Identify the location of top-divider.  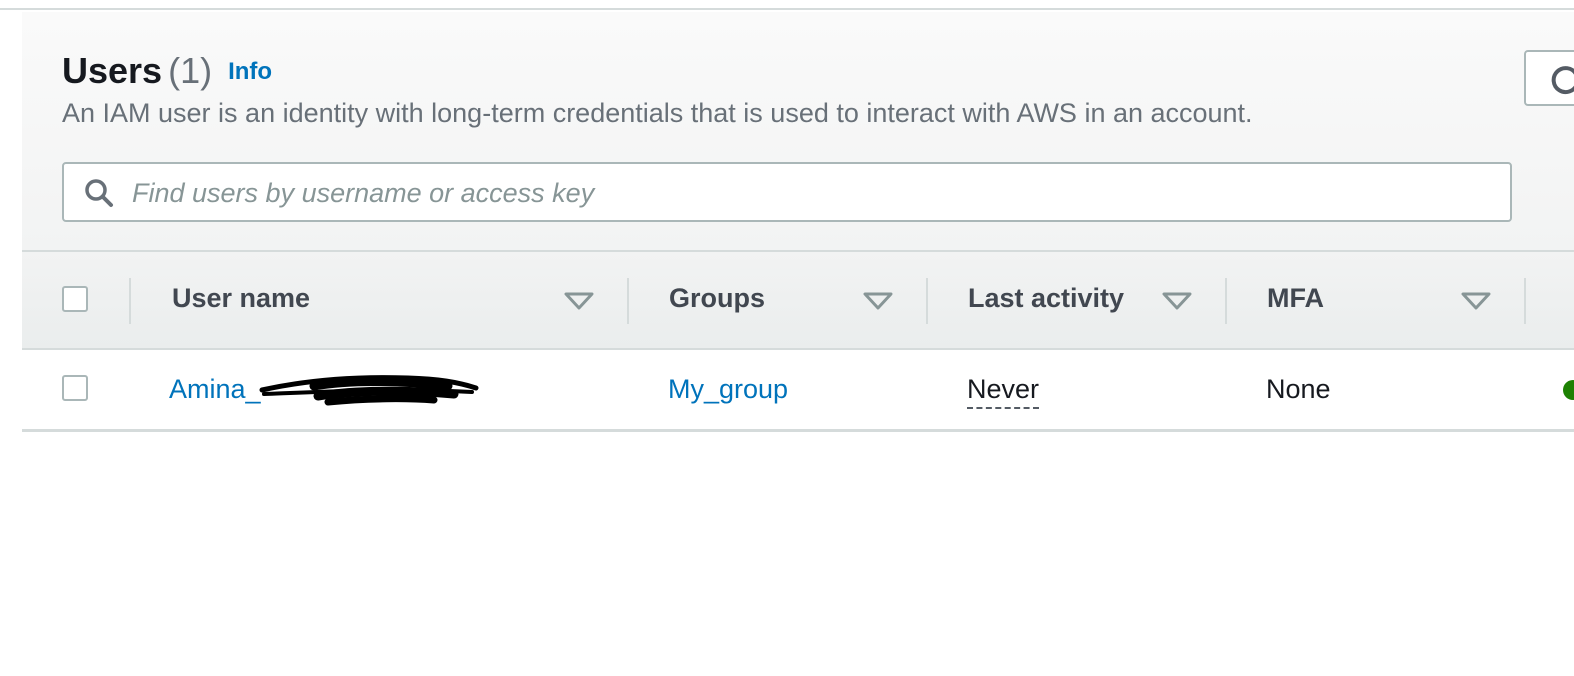
(787, 5).